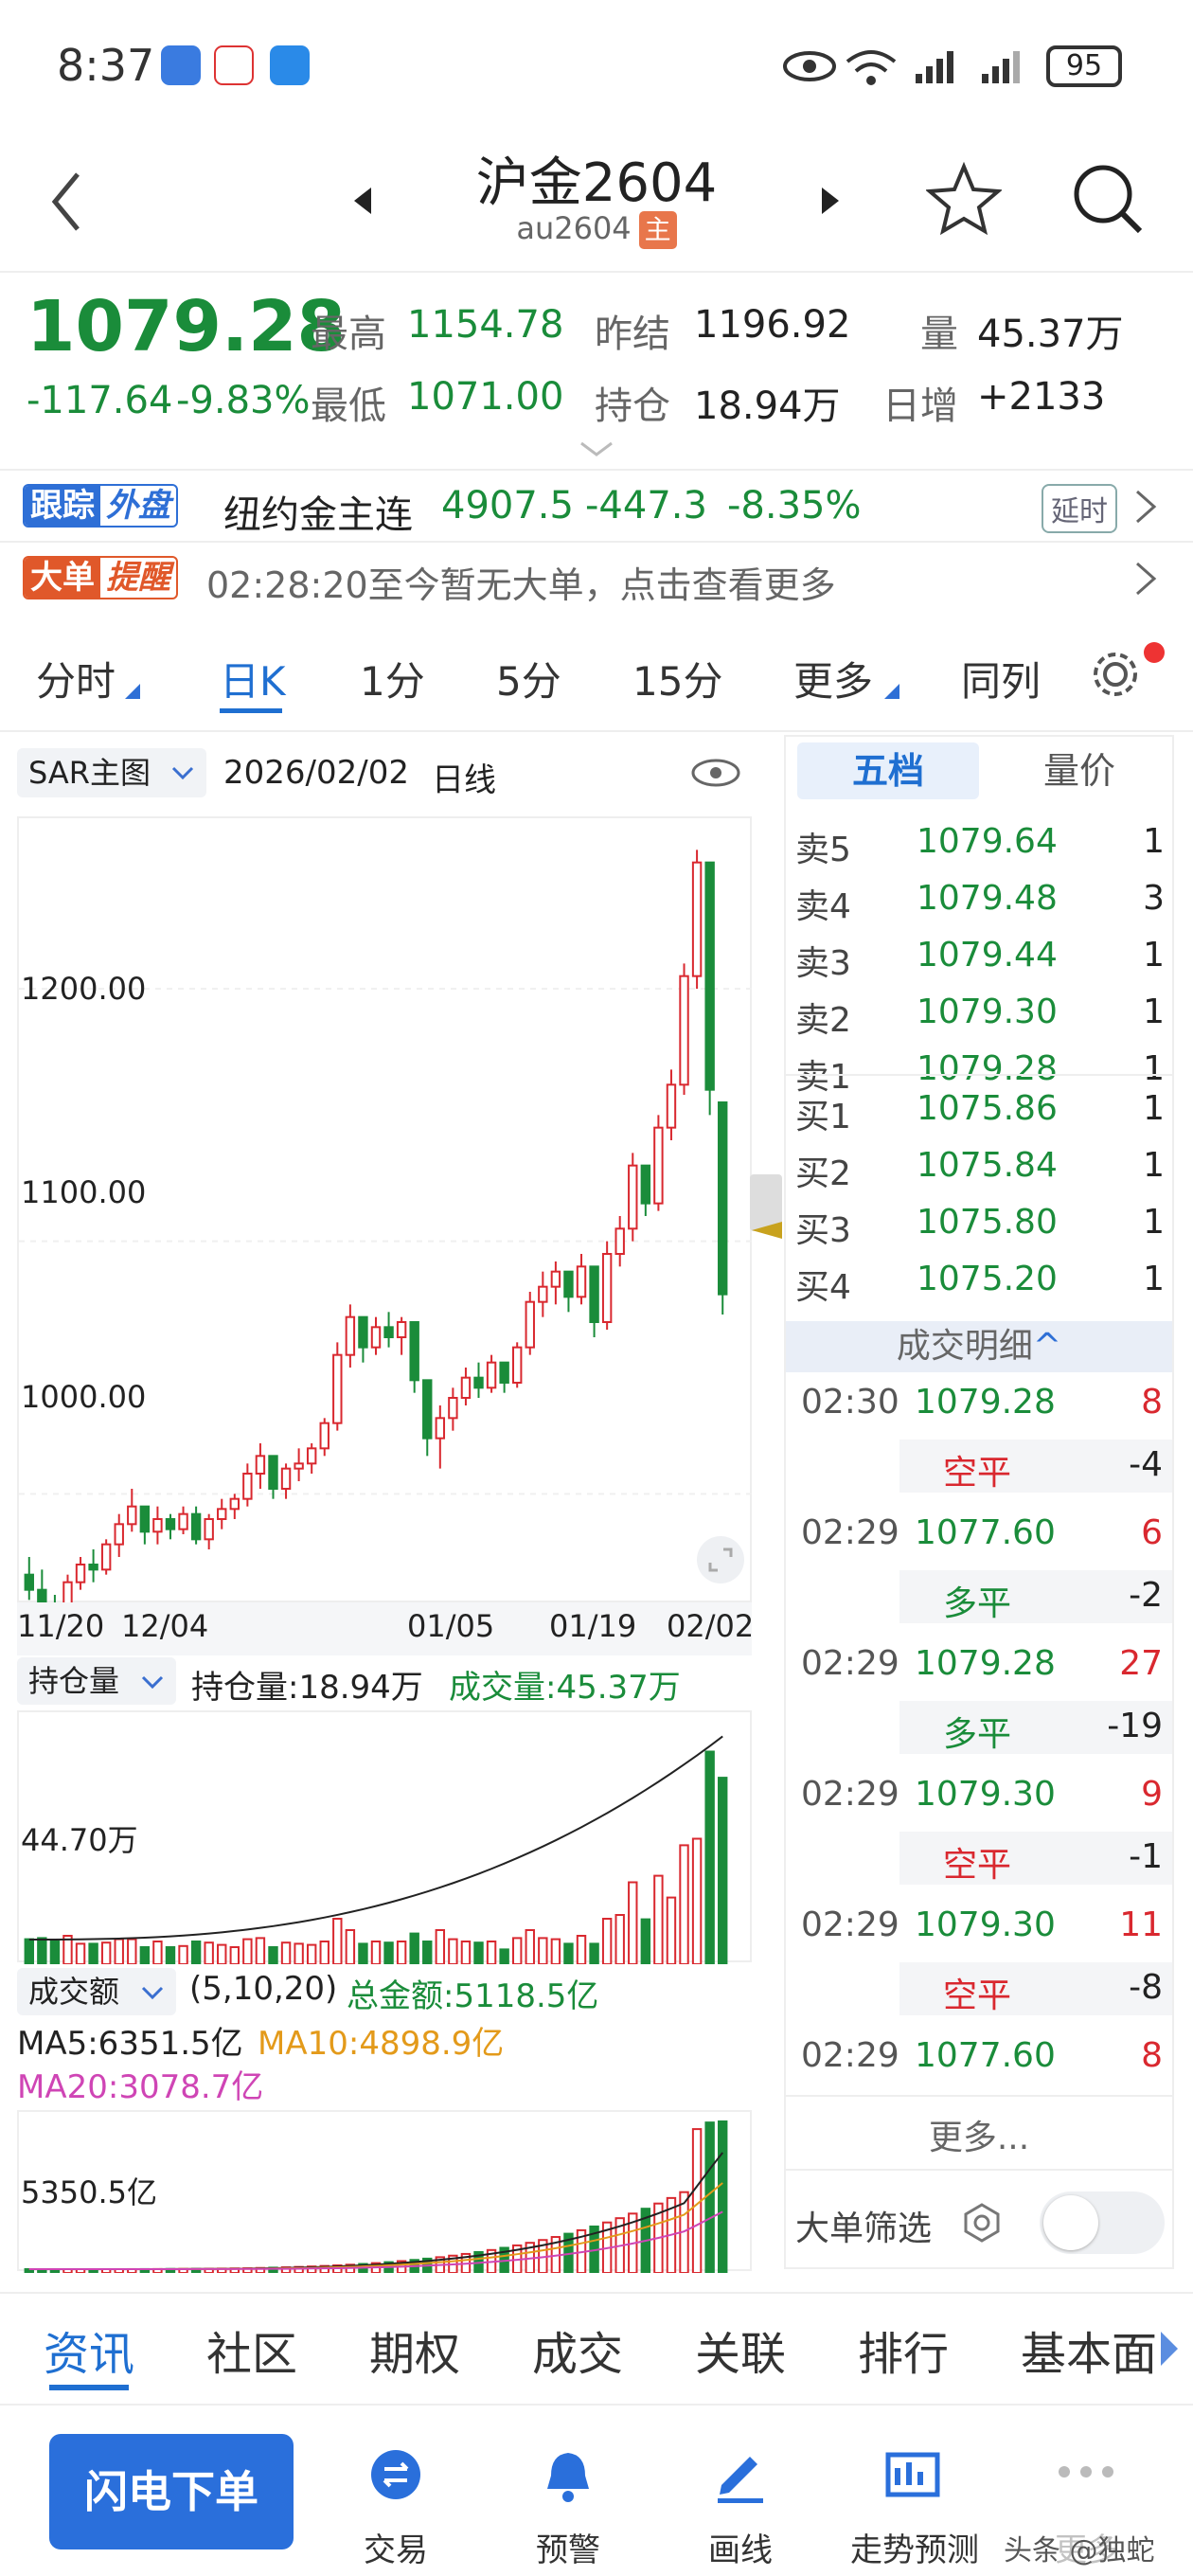 The image size is (1193, 2576). Describe the element at coordinates (914, 2547) in the screenshot. I see `nav-trend-forecast: 走势预测` at that location.